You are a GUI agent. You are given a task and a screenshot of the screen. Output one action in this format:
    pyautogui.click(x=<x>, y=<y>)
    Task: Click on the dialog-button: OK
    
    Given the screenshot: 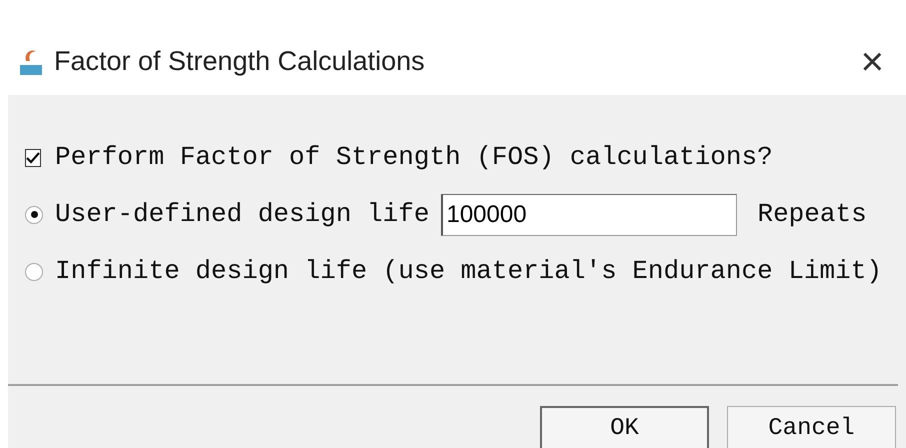 What is the action you would take?
    pyautogui.click(x=624, y=427)
    